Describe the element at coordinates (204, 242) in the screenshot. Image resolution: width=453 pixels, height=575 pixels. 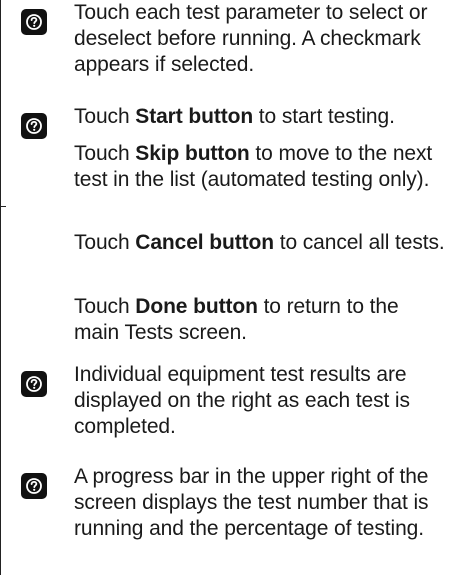
I see `bold-term: Cancel button` at that location.